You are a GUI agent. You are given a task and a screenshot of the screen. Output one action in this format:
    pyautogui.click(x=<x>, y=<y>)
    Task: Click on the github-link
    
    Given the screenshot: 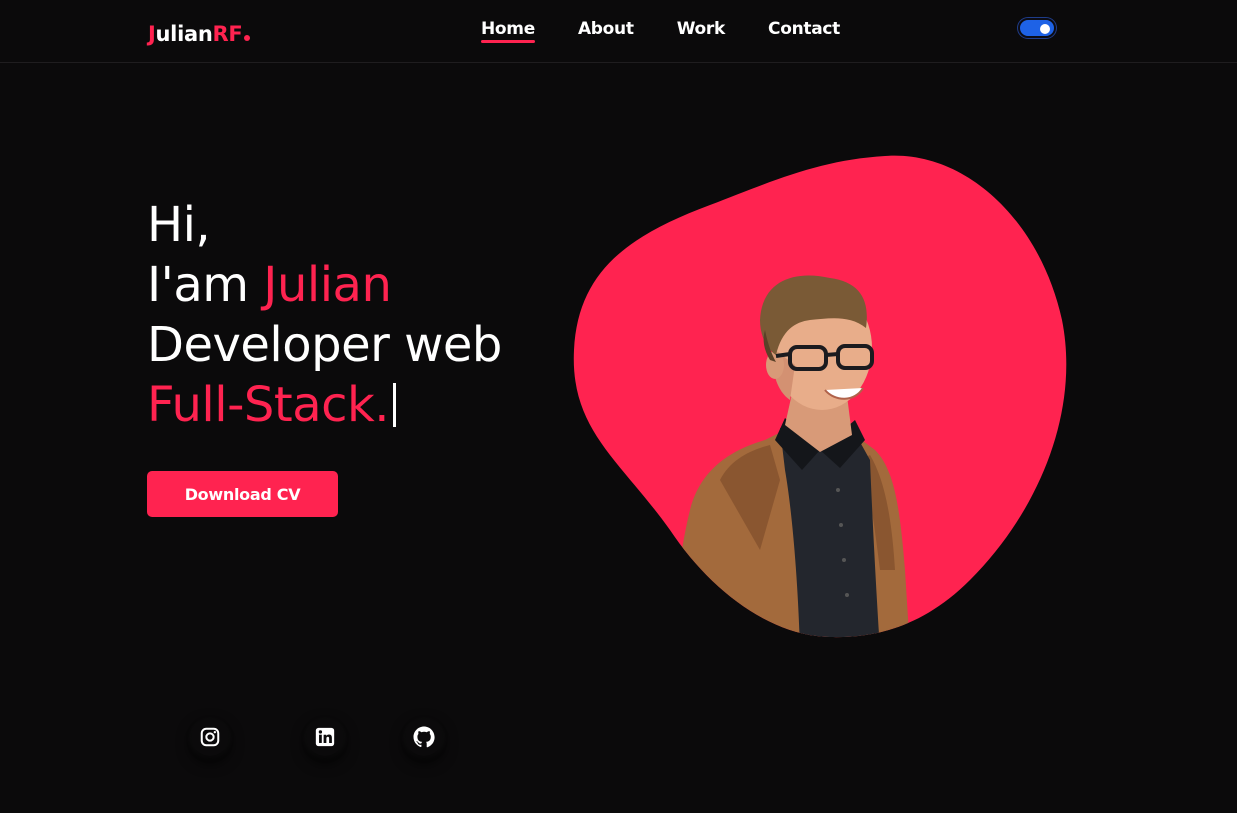 What is the action you would take?
    pyautogui.click(x=424, y=737)
    